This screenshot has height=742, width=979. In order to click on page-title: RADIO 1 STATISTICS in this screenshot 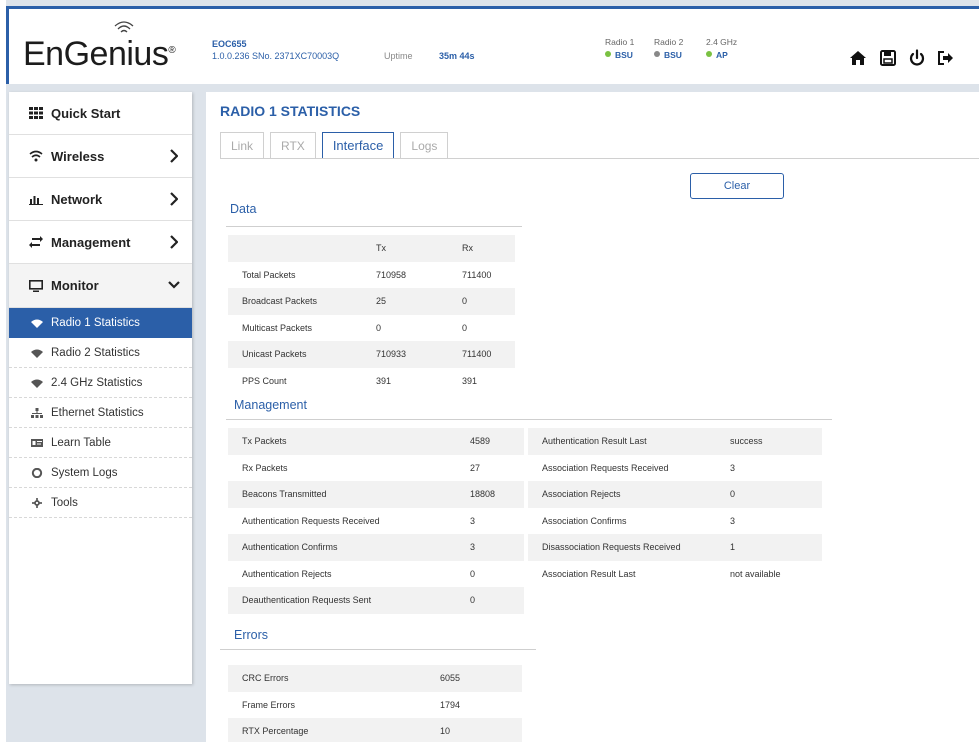, I will do `click(290, 111)`.